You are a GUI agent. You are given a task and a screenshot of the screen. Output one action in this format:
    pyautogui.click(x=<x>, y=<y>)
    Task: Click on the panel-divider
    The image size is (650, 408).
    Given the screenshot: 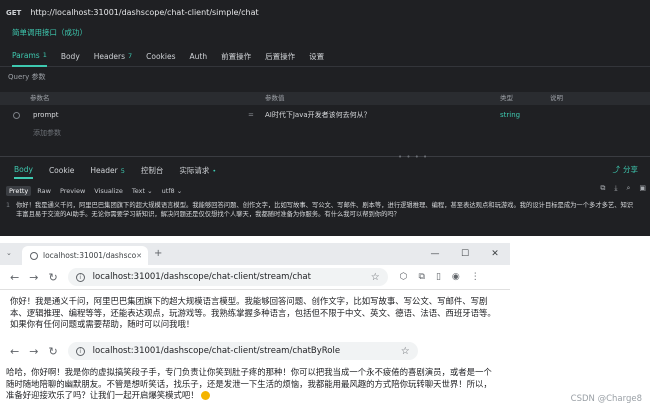 What is the action you would take?
    pyautogui.click(x=325, y=156)
    